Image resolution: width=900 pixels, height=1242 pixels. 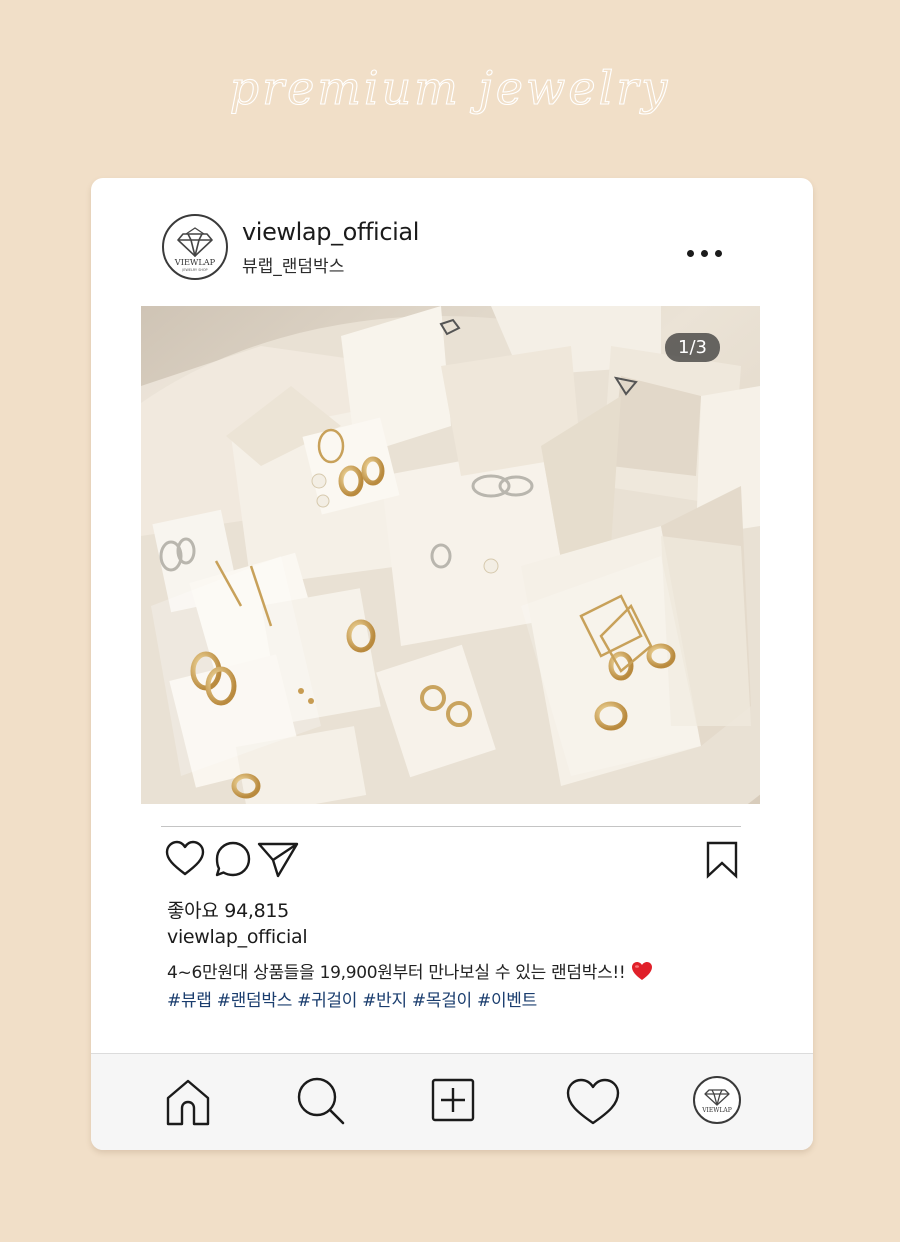 I want to click on add-post-icon, so click(x=453, y=1100).